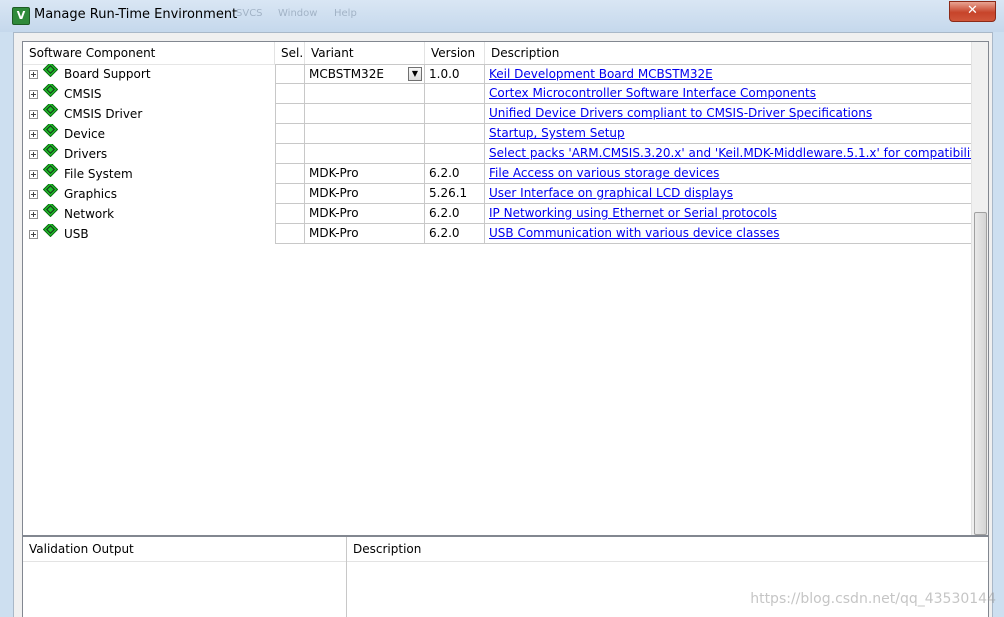  What do you see at coordinates (647, 549) in the screenshot?
I see `column-header-validation-description: Description` at bounding box center [647, 549].